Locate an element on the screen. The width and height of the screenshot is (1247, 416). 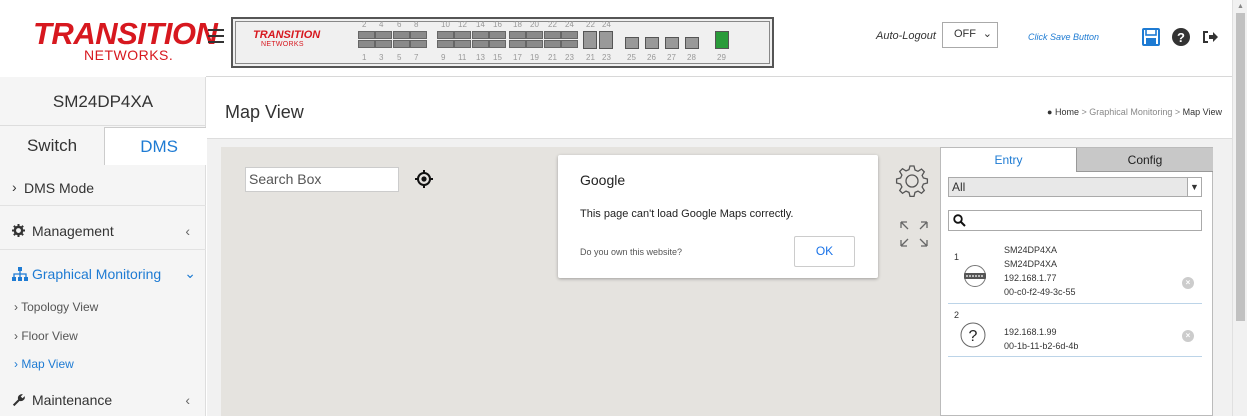
port-number: 14 is located at coordinates (480, 24).